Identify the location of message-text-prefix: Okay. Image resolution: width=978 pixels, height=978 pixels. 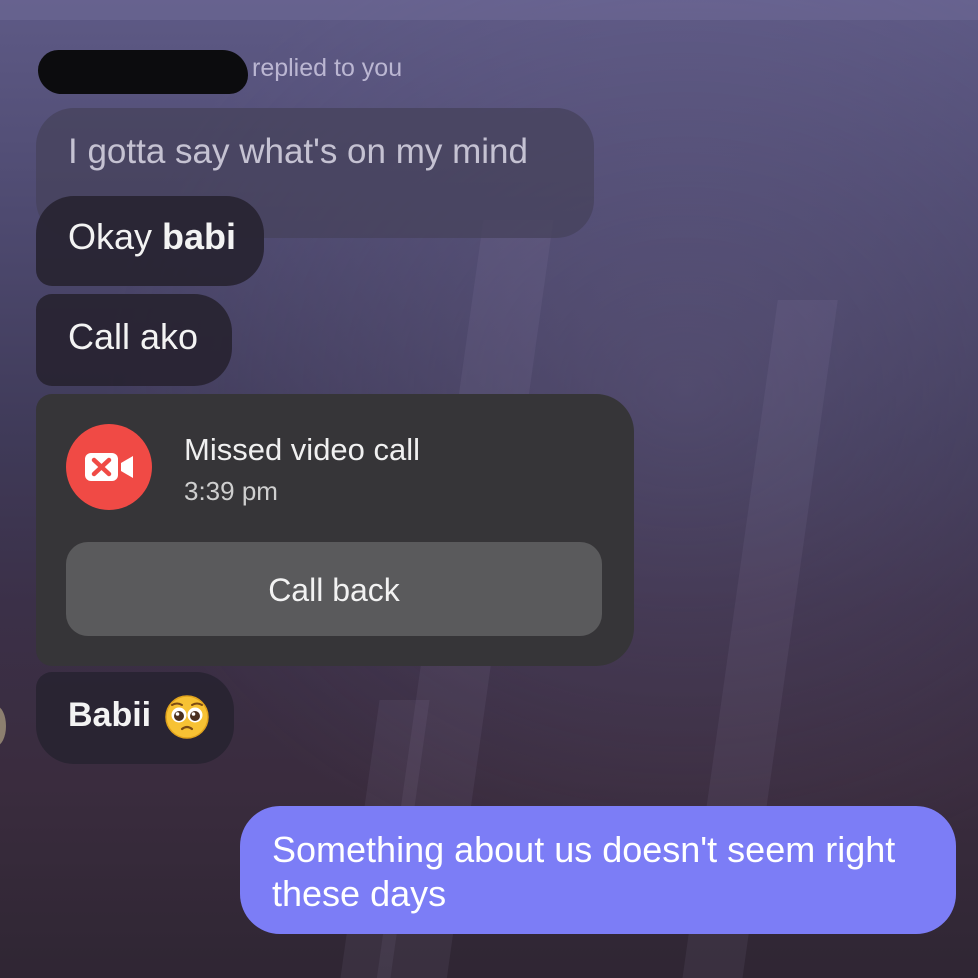
(115, 236).